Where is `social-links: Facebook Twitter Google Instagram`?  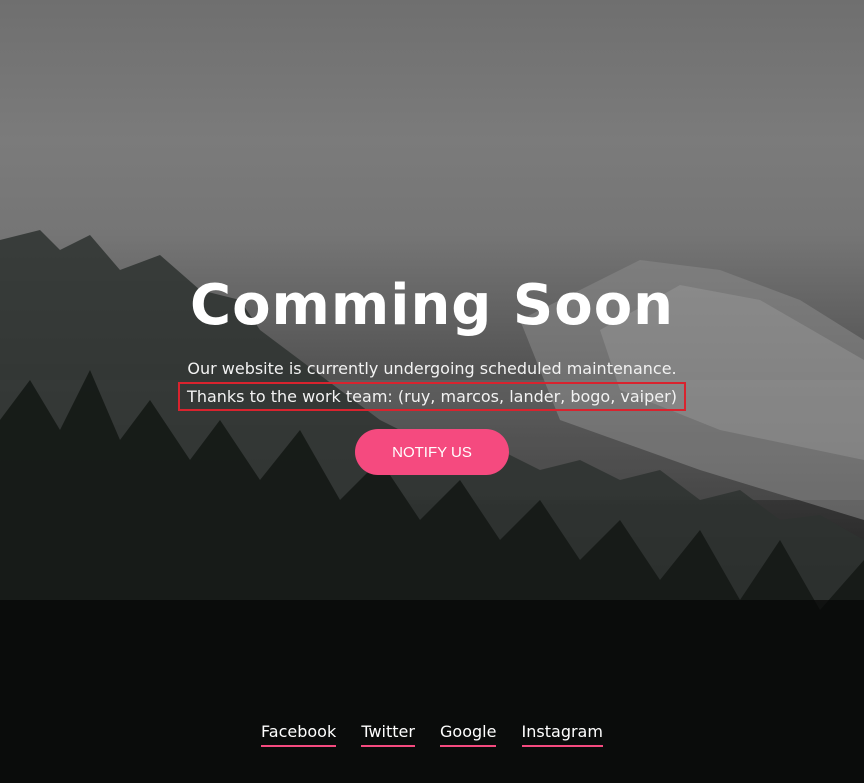
social-links: Facebook Twitter Google Instagram is located at coordinates (432, 733).